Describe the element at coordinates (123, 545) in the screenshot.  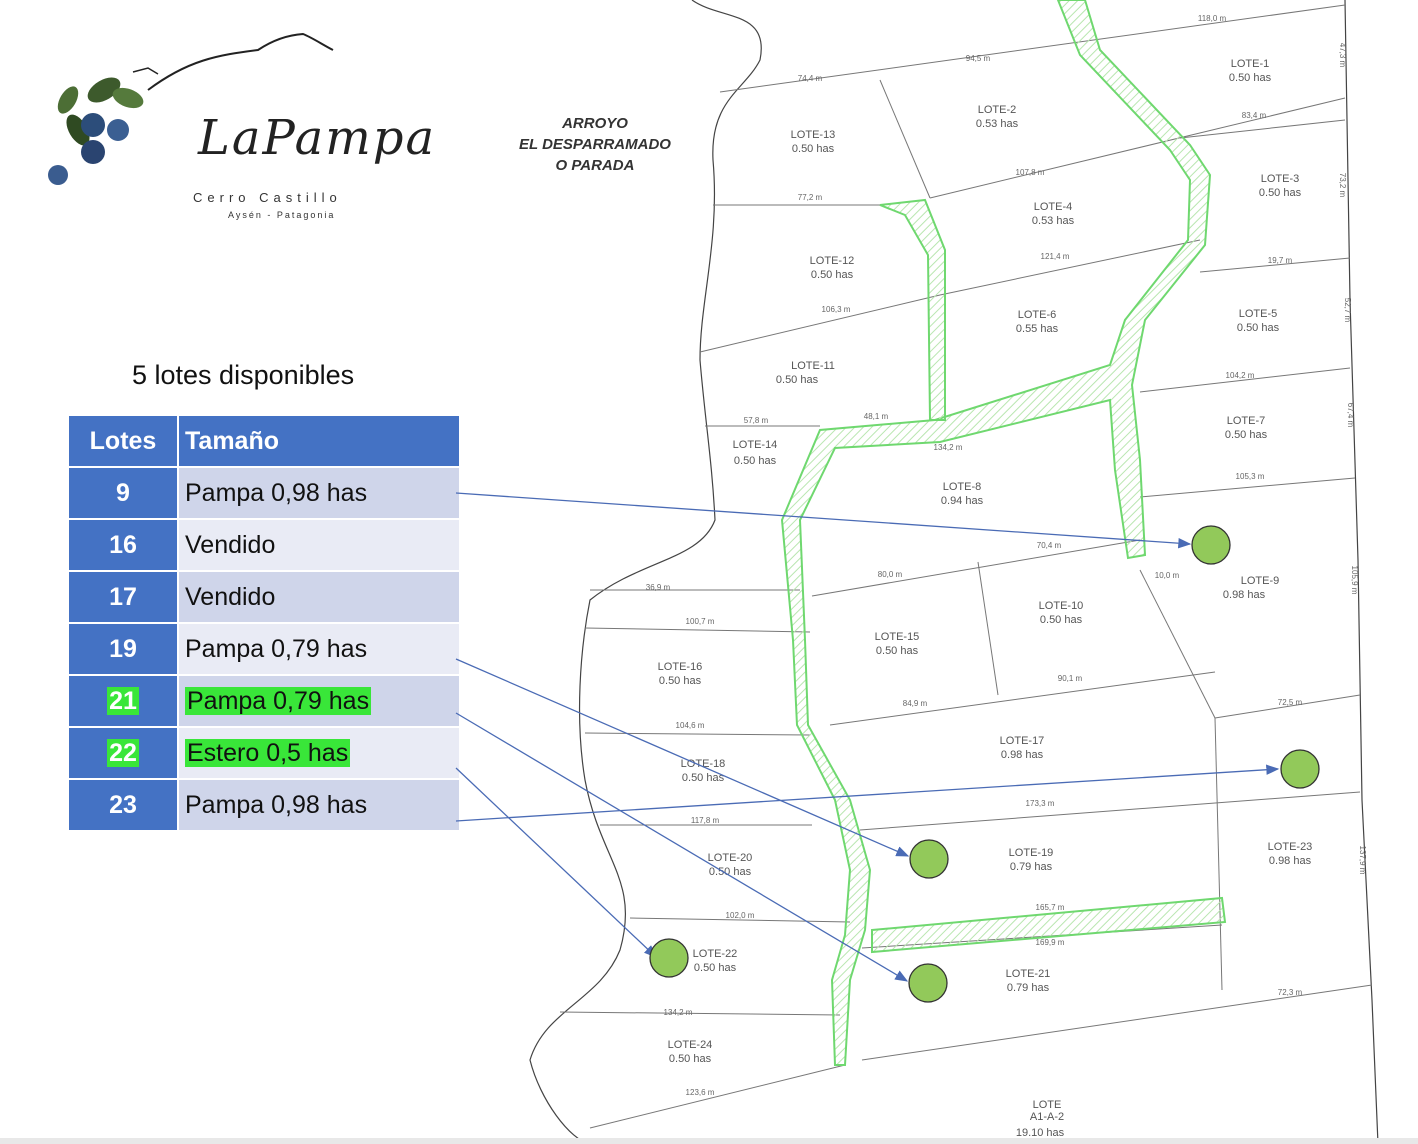
I see `lot-number: 16` at that location.